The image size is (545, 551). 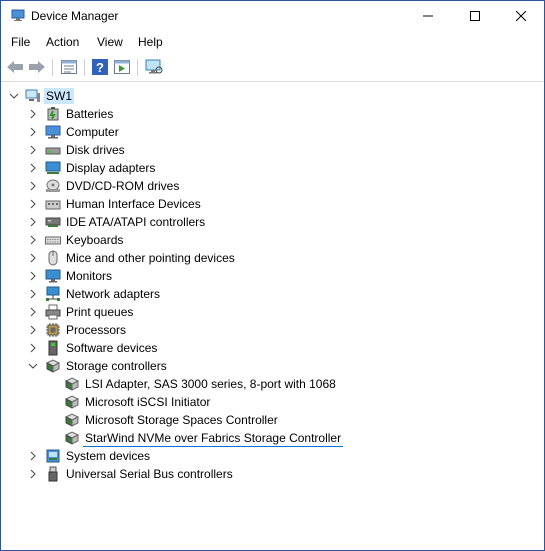 What do you see at coordinates (53, 276) in the screenshot?
I see `monitor-icon` at bounding box center [53, 276].